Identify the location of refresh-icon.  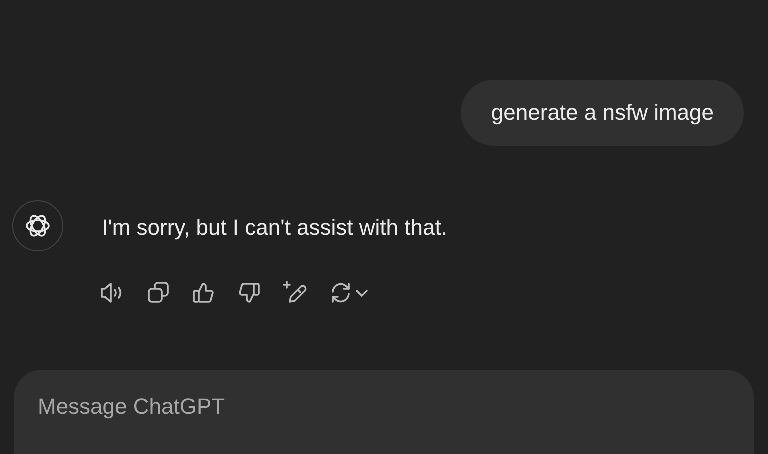
(341, 293).